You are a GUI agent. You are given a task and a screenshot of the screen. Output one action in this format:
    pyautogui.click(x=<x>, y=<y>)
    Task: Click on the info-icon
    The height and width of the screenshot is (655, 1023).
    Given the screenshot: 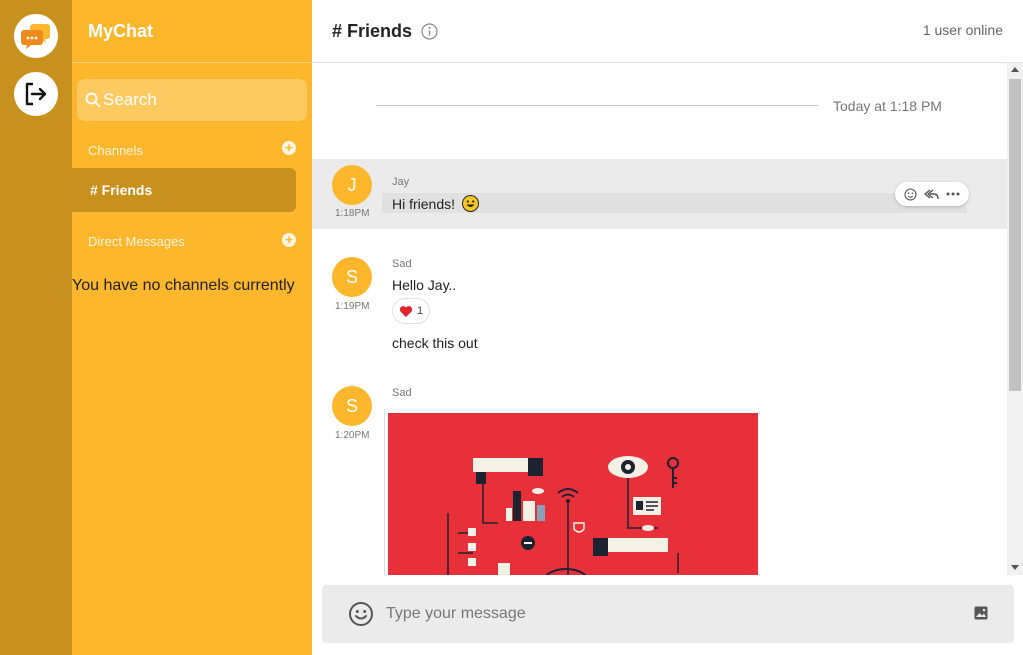 What is the action you would take?
    pyautogui.click(x=429, y=31)
    